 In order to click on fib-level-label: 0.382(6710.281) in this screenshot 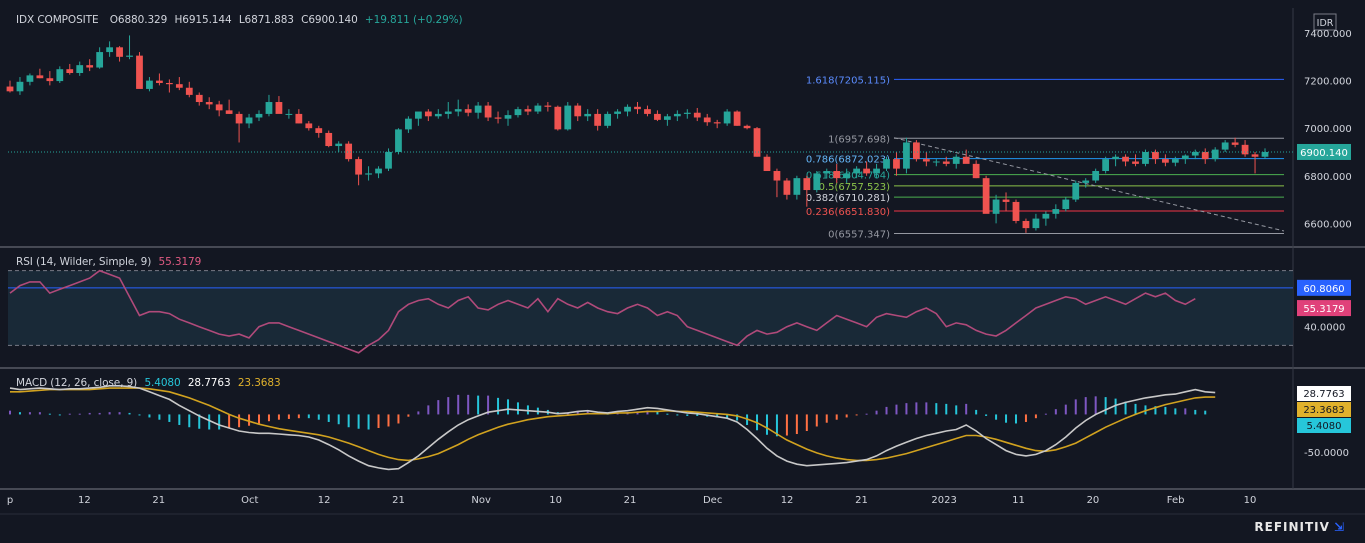, I will do `click(848, 198)`.